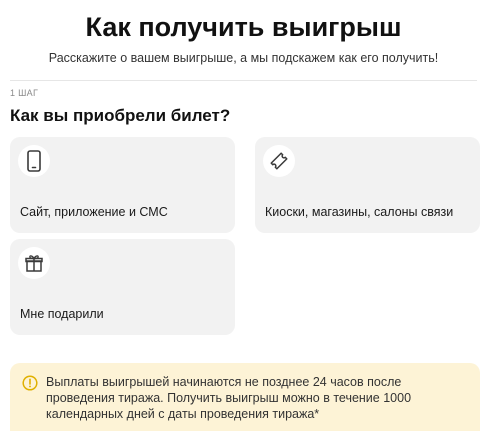  What do you see at coordinates (359, 212) in the screenshot?
I see `option-label: Киоски, магазины, салоны связи` at bounding box center [359, 212].